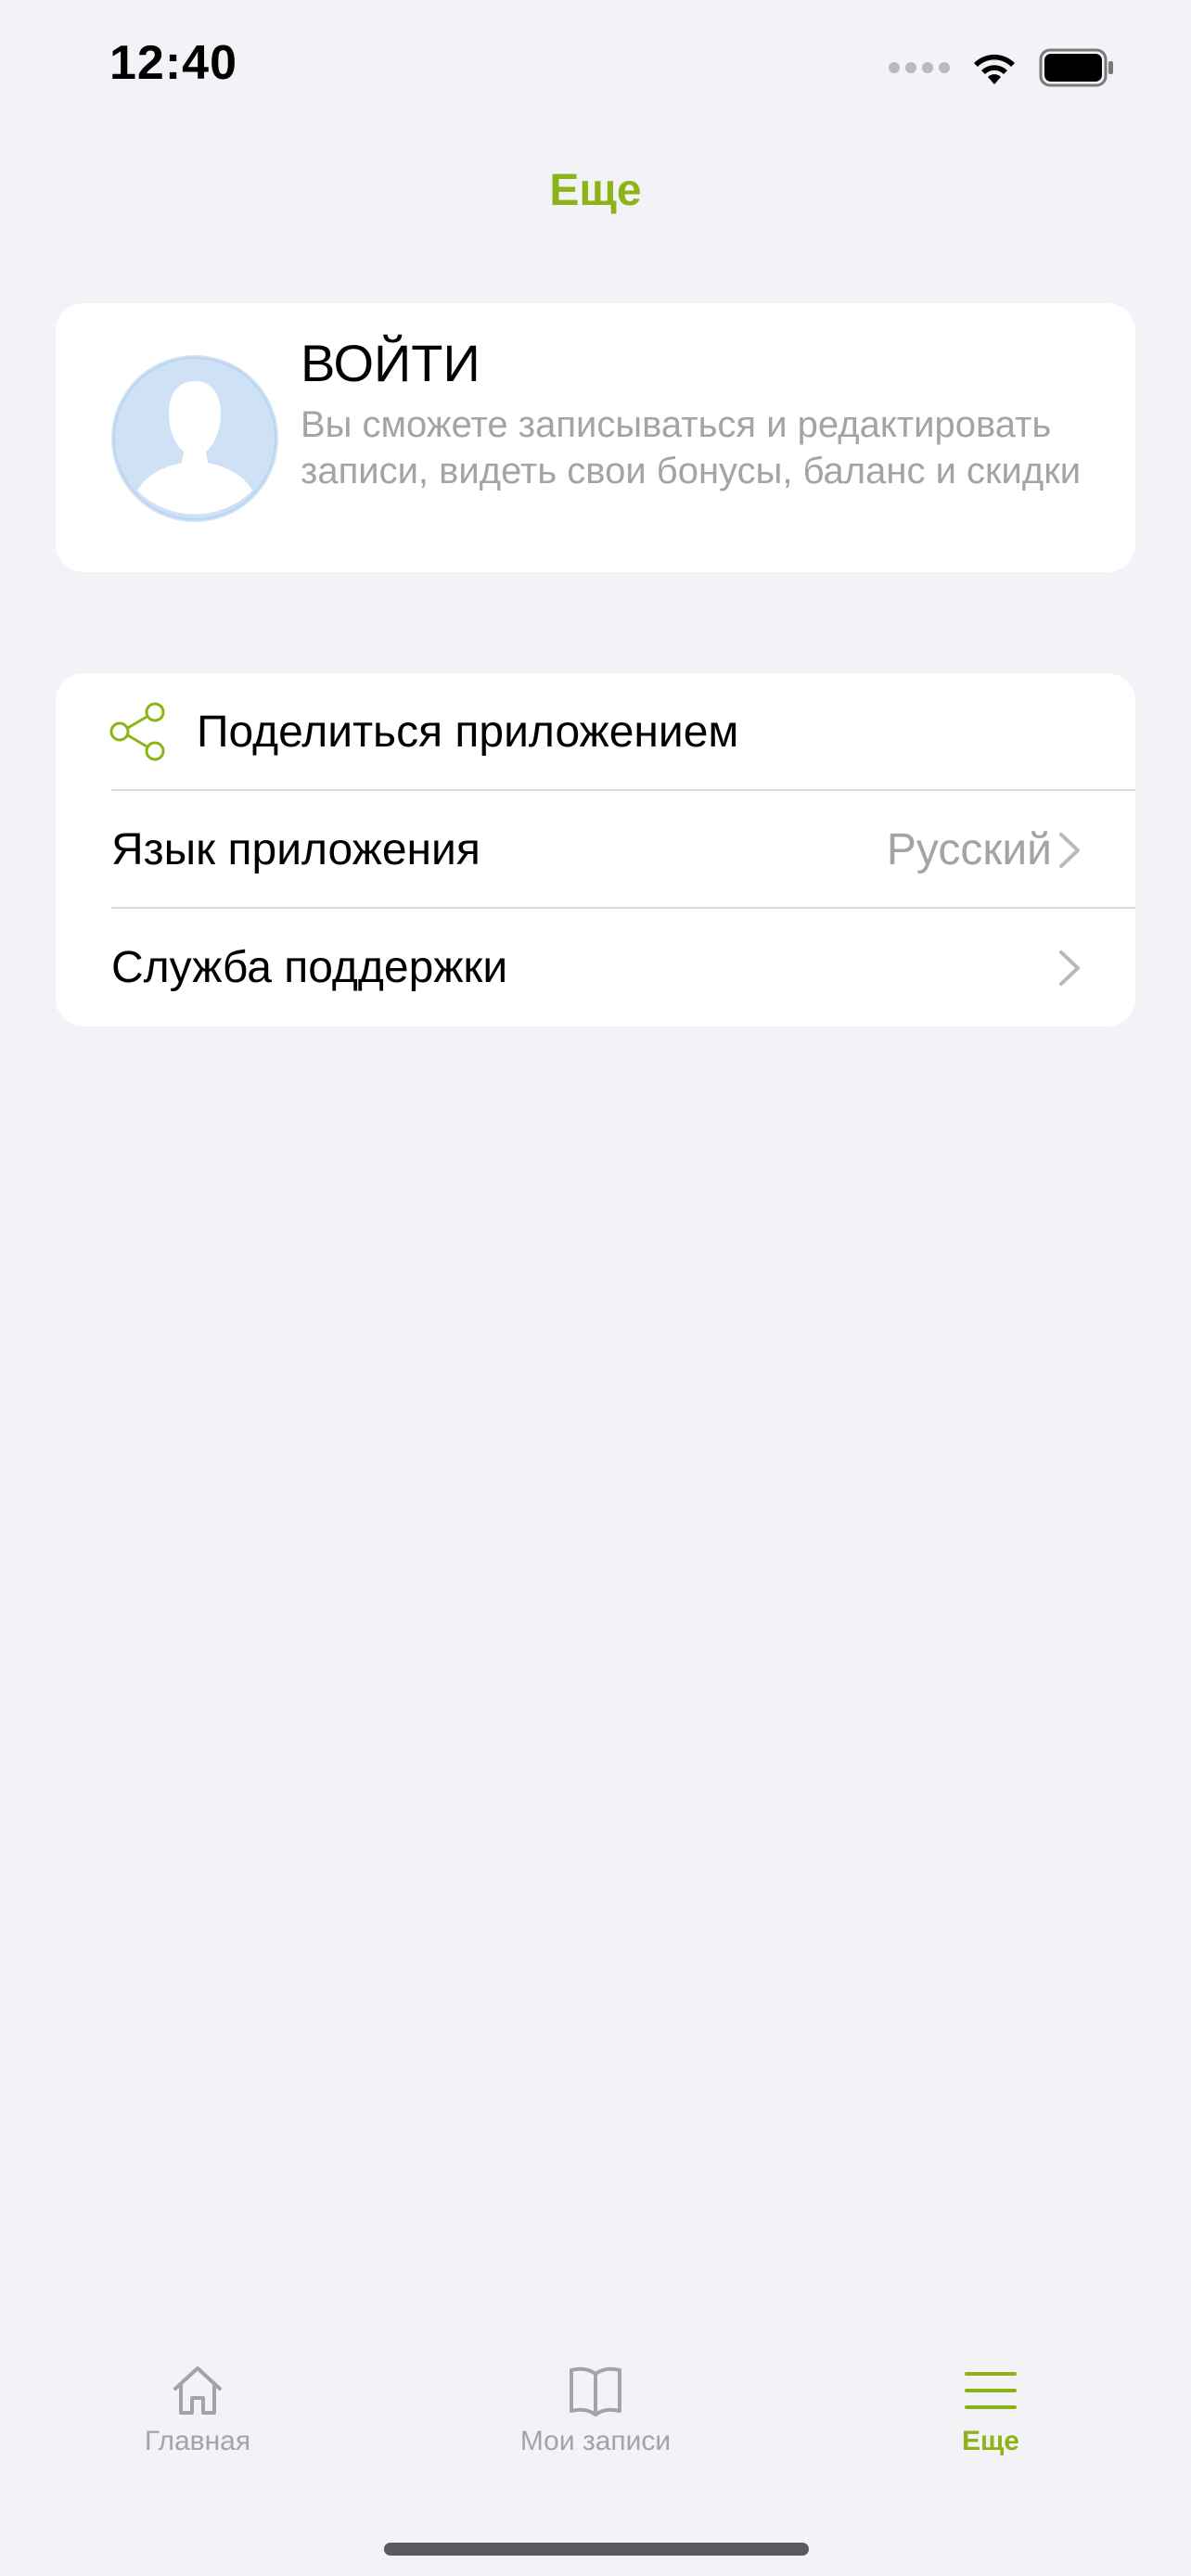 The width and height of the screenshot is (1191, 2576). Describe the element at coordinates (595, 2441) in the screenshot. I see `tab-my-bookings-label: Мои записи` at that location.